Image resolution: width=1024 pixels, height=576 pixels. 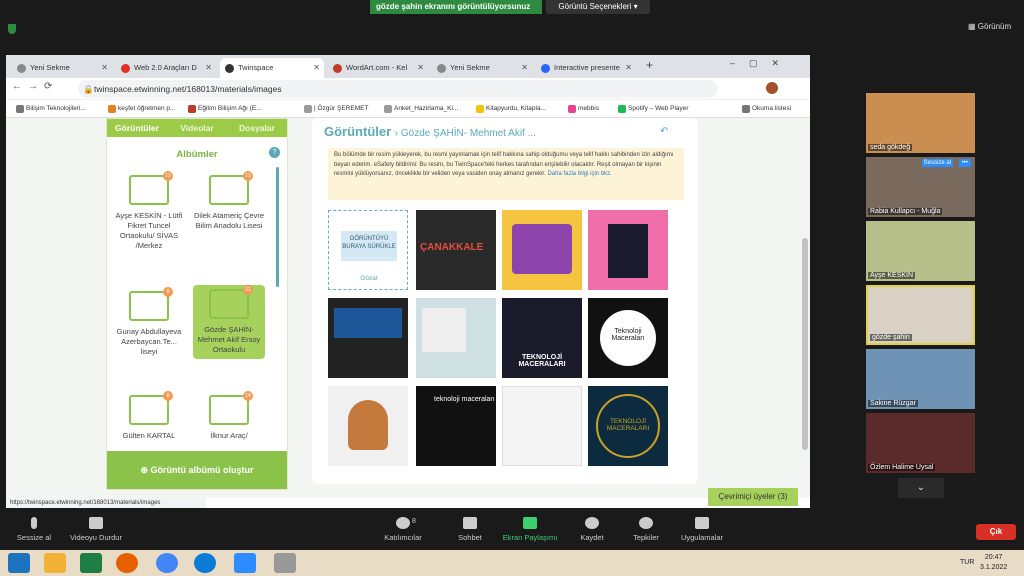 I want to click on media-tabs: Görüntüler Videolar Dosyalar, so click(x=197, y=128).